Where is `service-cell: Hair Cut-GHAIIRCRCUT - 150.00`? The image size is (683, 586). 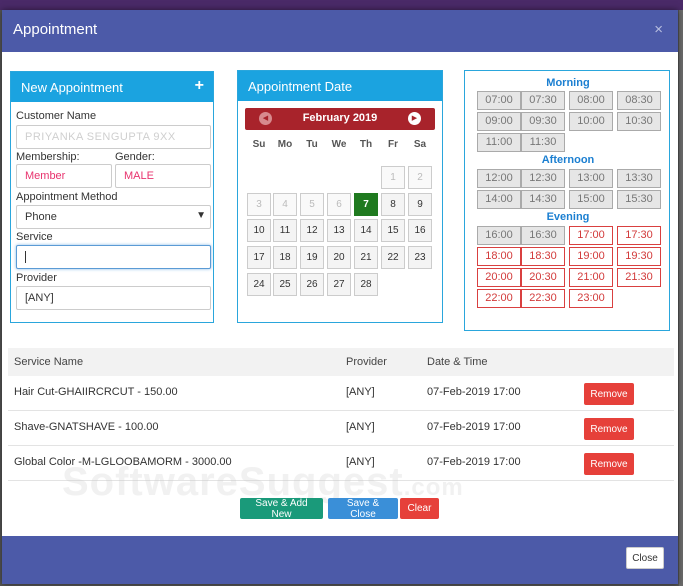
service-cell: Hair Cut-GHAIIRCRCUT - 150.00 is located at coordinates (96, 392).